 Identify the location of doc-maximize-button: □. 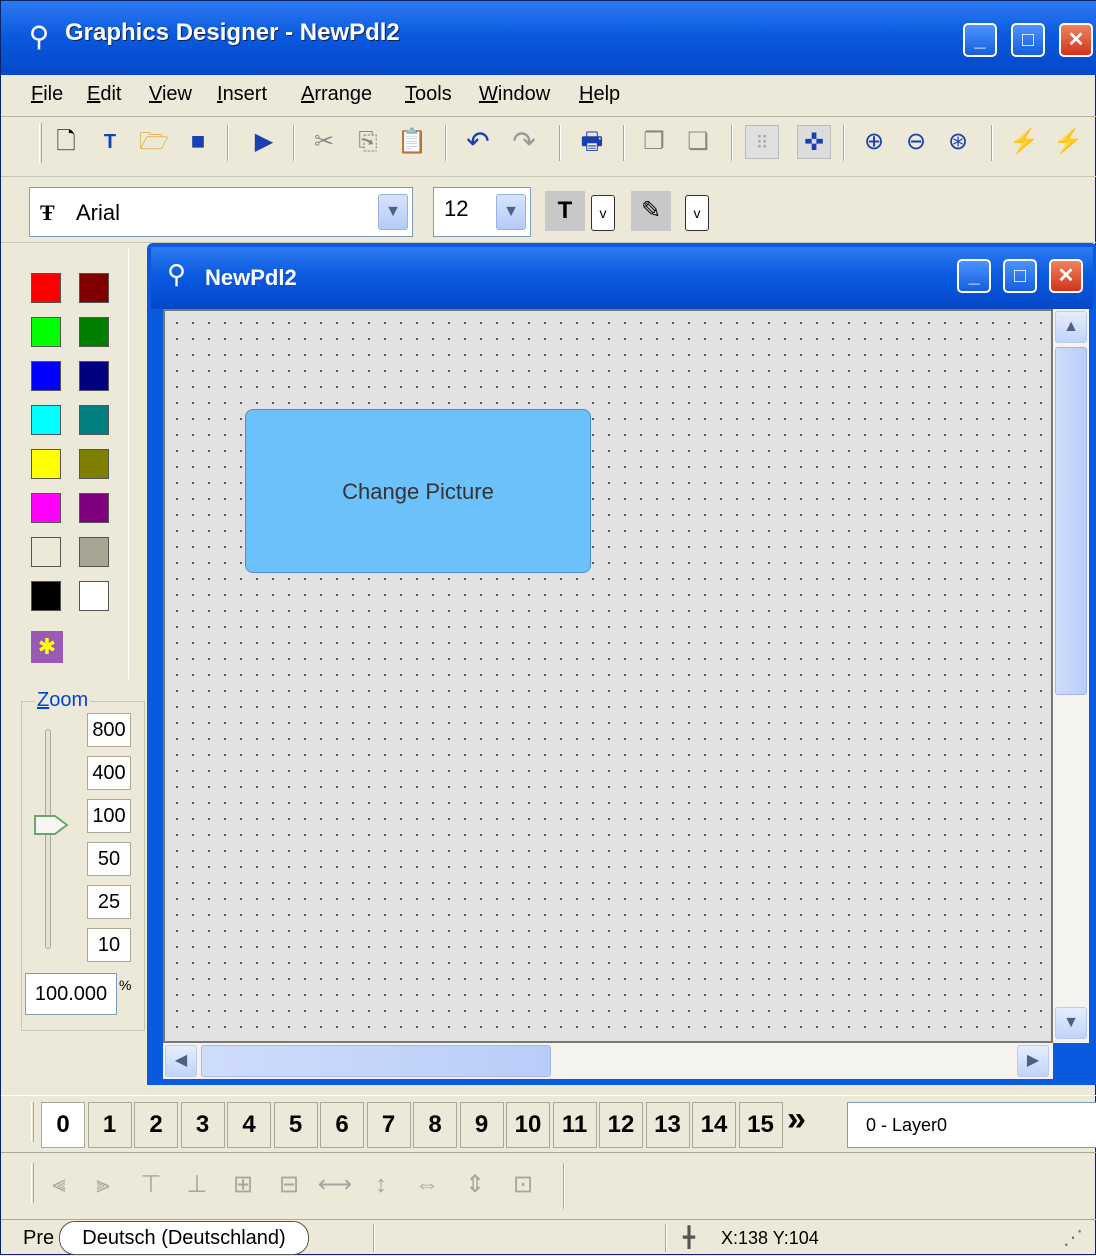
(1020, 276).